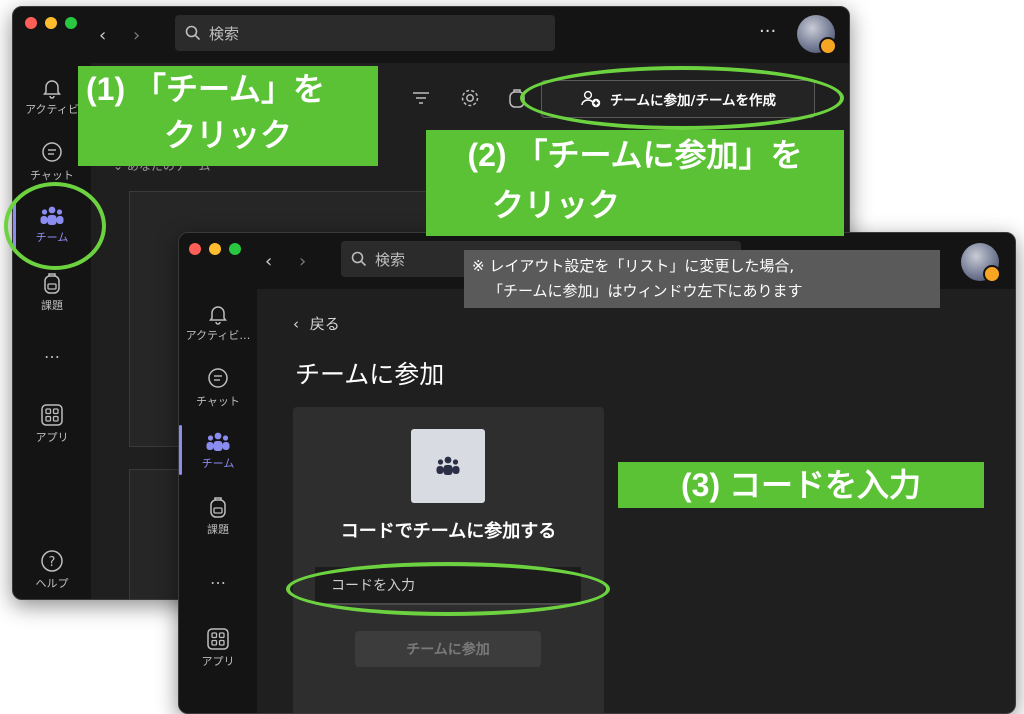 Image resolution: width=1024 pixels, height=714 pixels. I want to click on gear-icon, so click(470, 98).